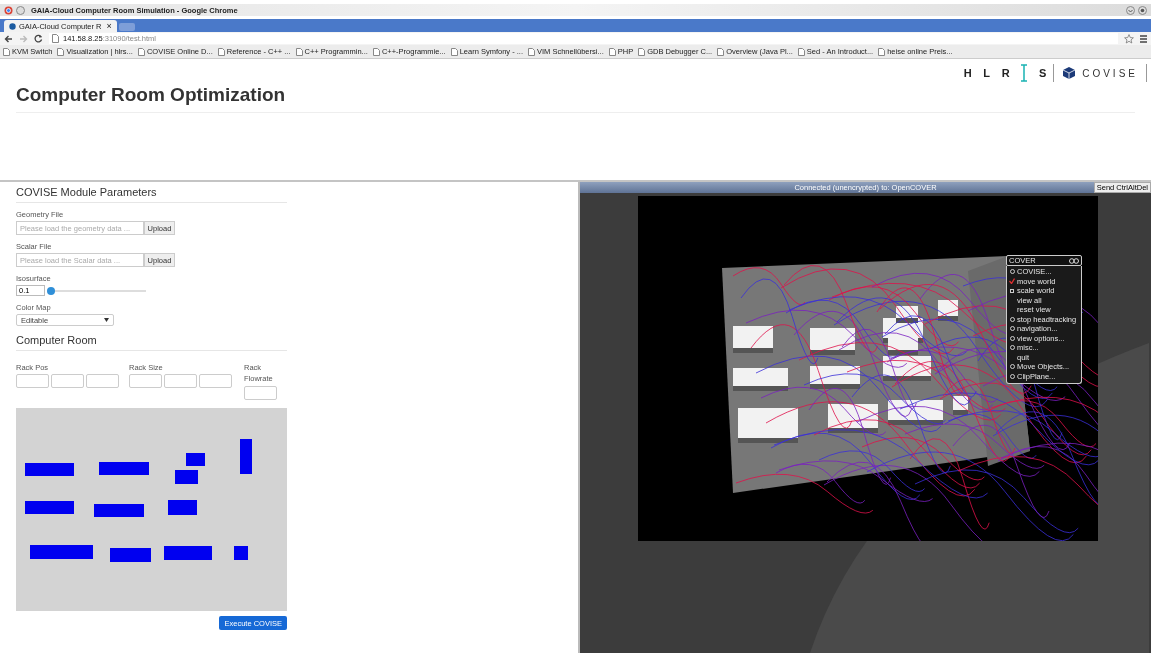 The width and height of the screenshot is (1151, 653). What do you see at coordinates (126, 27) in the screenshot?
I see `new-tab-button` at bounding box center [126, 27].